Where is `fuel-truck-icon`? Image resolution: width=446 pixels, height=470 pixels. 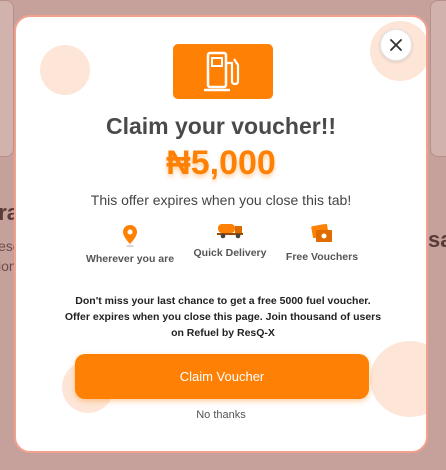 fuel-truck-icon is located at coordinates (230, 231).